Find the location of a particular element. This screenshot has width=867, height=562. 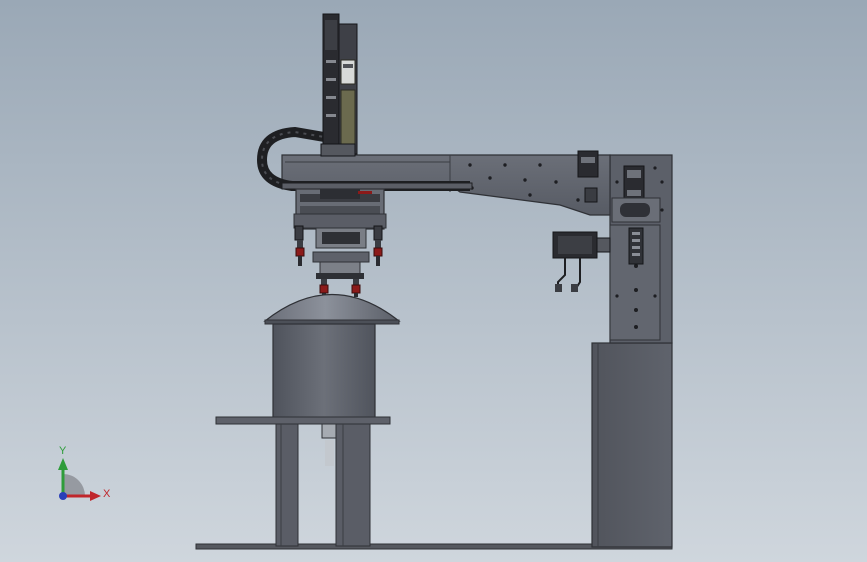

servo-motor is located at coordinates (581, 261).